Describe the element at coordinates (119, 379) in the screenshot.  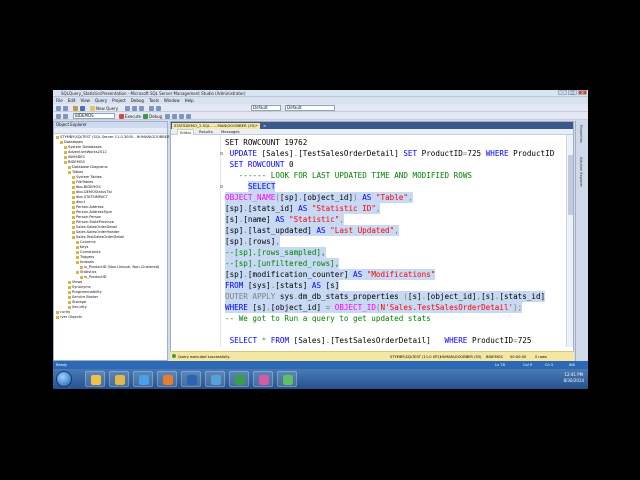
I see `taskbar-folder-button` at that location.